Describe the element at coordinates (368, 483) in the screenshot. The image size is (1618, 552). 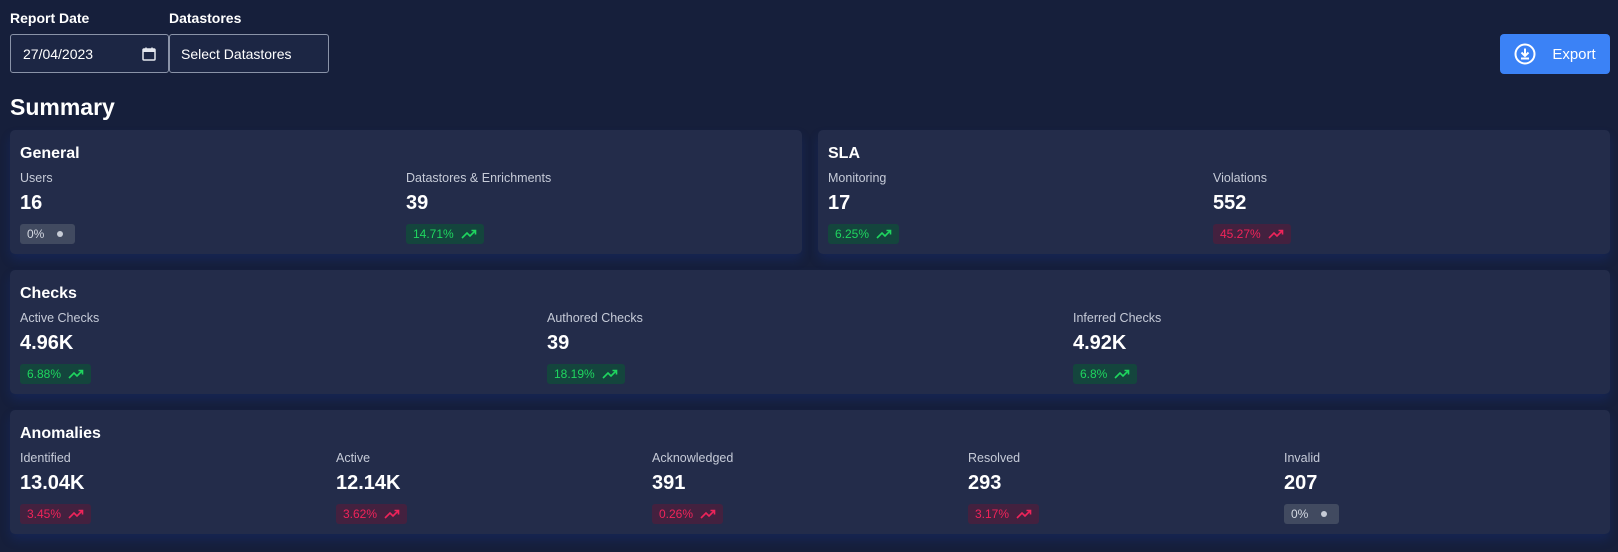
I see `metric-value: 12.14K` at that location.